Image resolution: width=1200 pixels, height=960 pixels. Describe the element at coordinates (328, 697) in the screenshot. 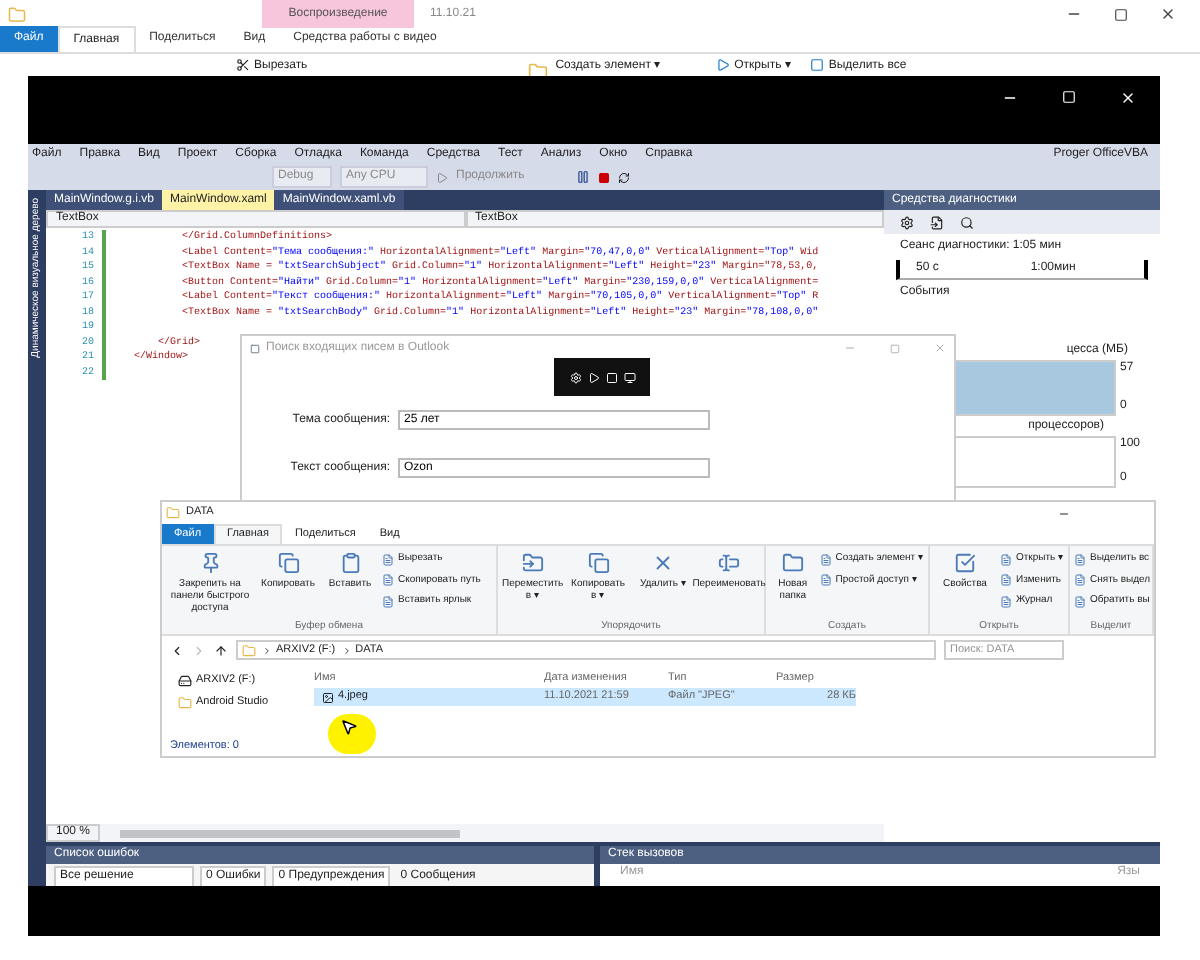

I see `image-file-icon` at that location.